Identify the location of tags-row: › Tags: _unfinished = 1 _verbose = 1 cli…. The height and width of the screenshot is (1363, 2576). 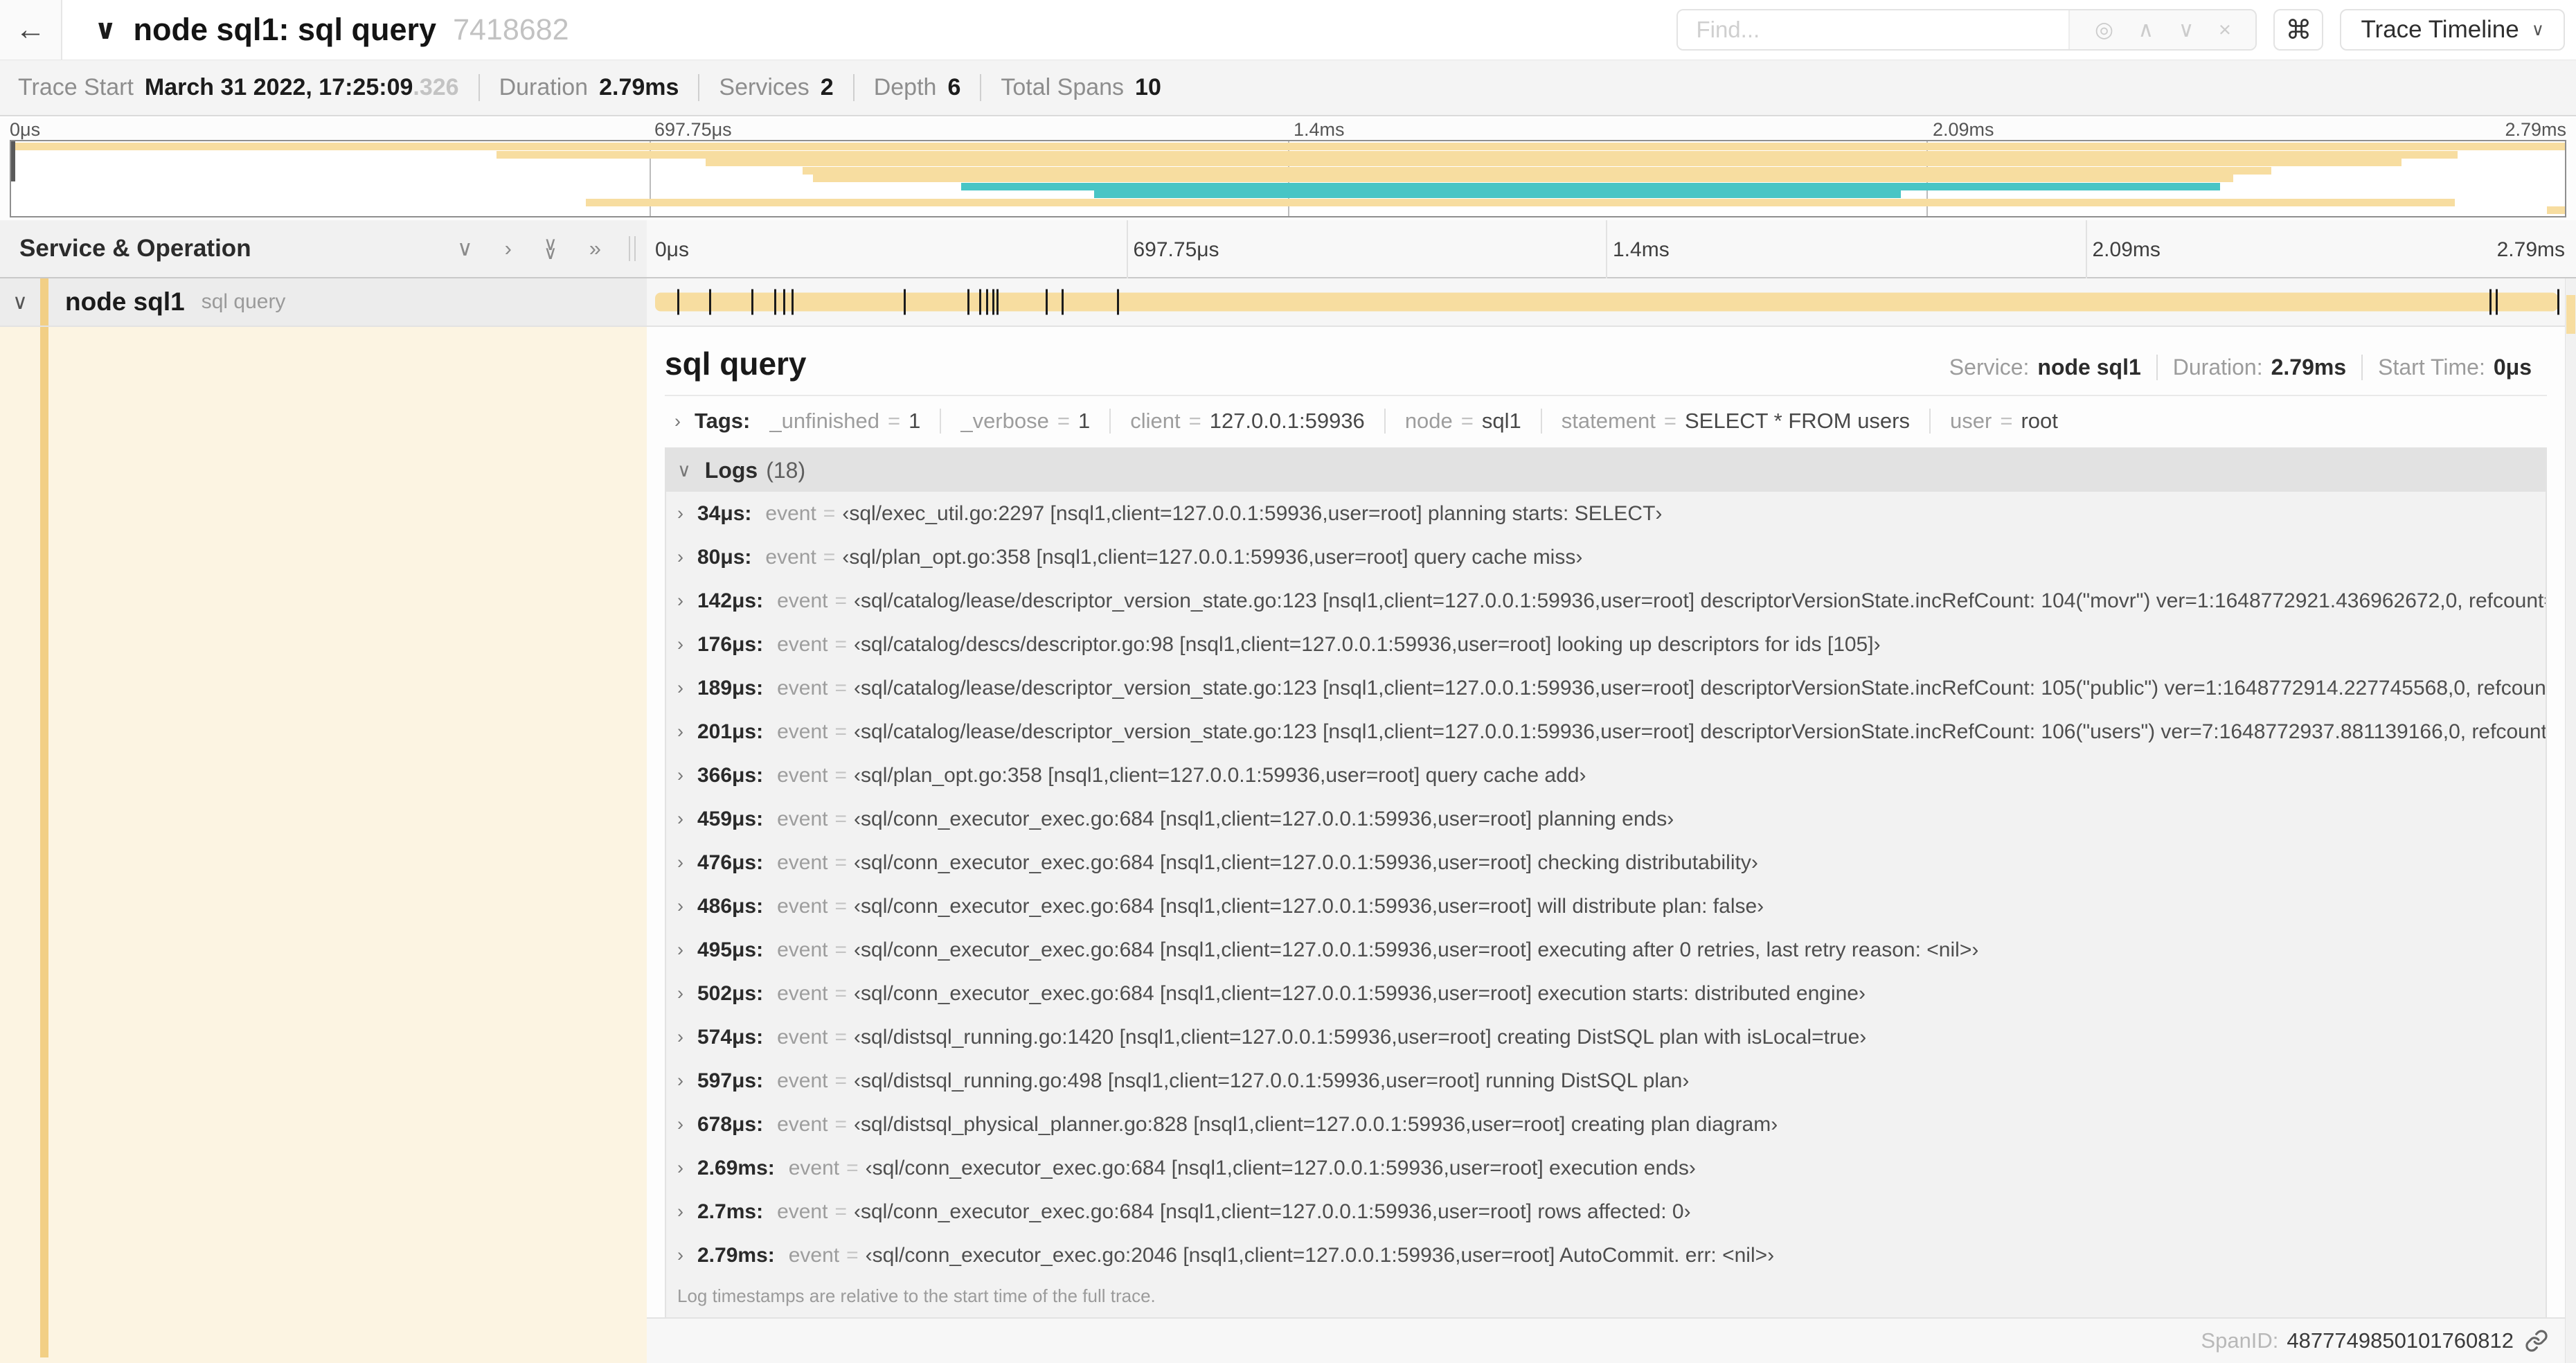
(1606, 421).